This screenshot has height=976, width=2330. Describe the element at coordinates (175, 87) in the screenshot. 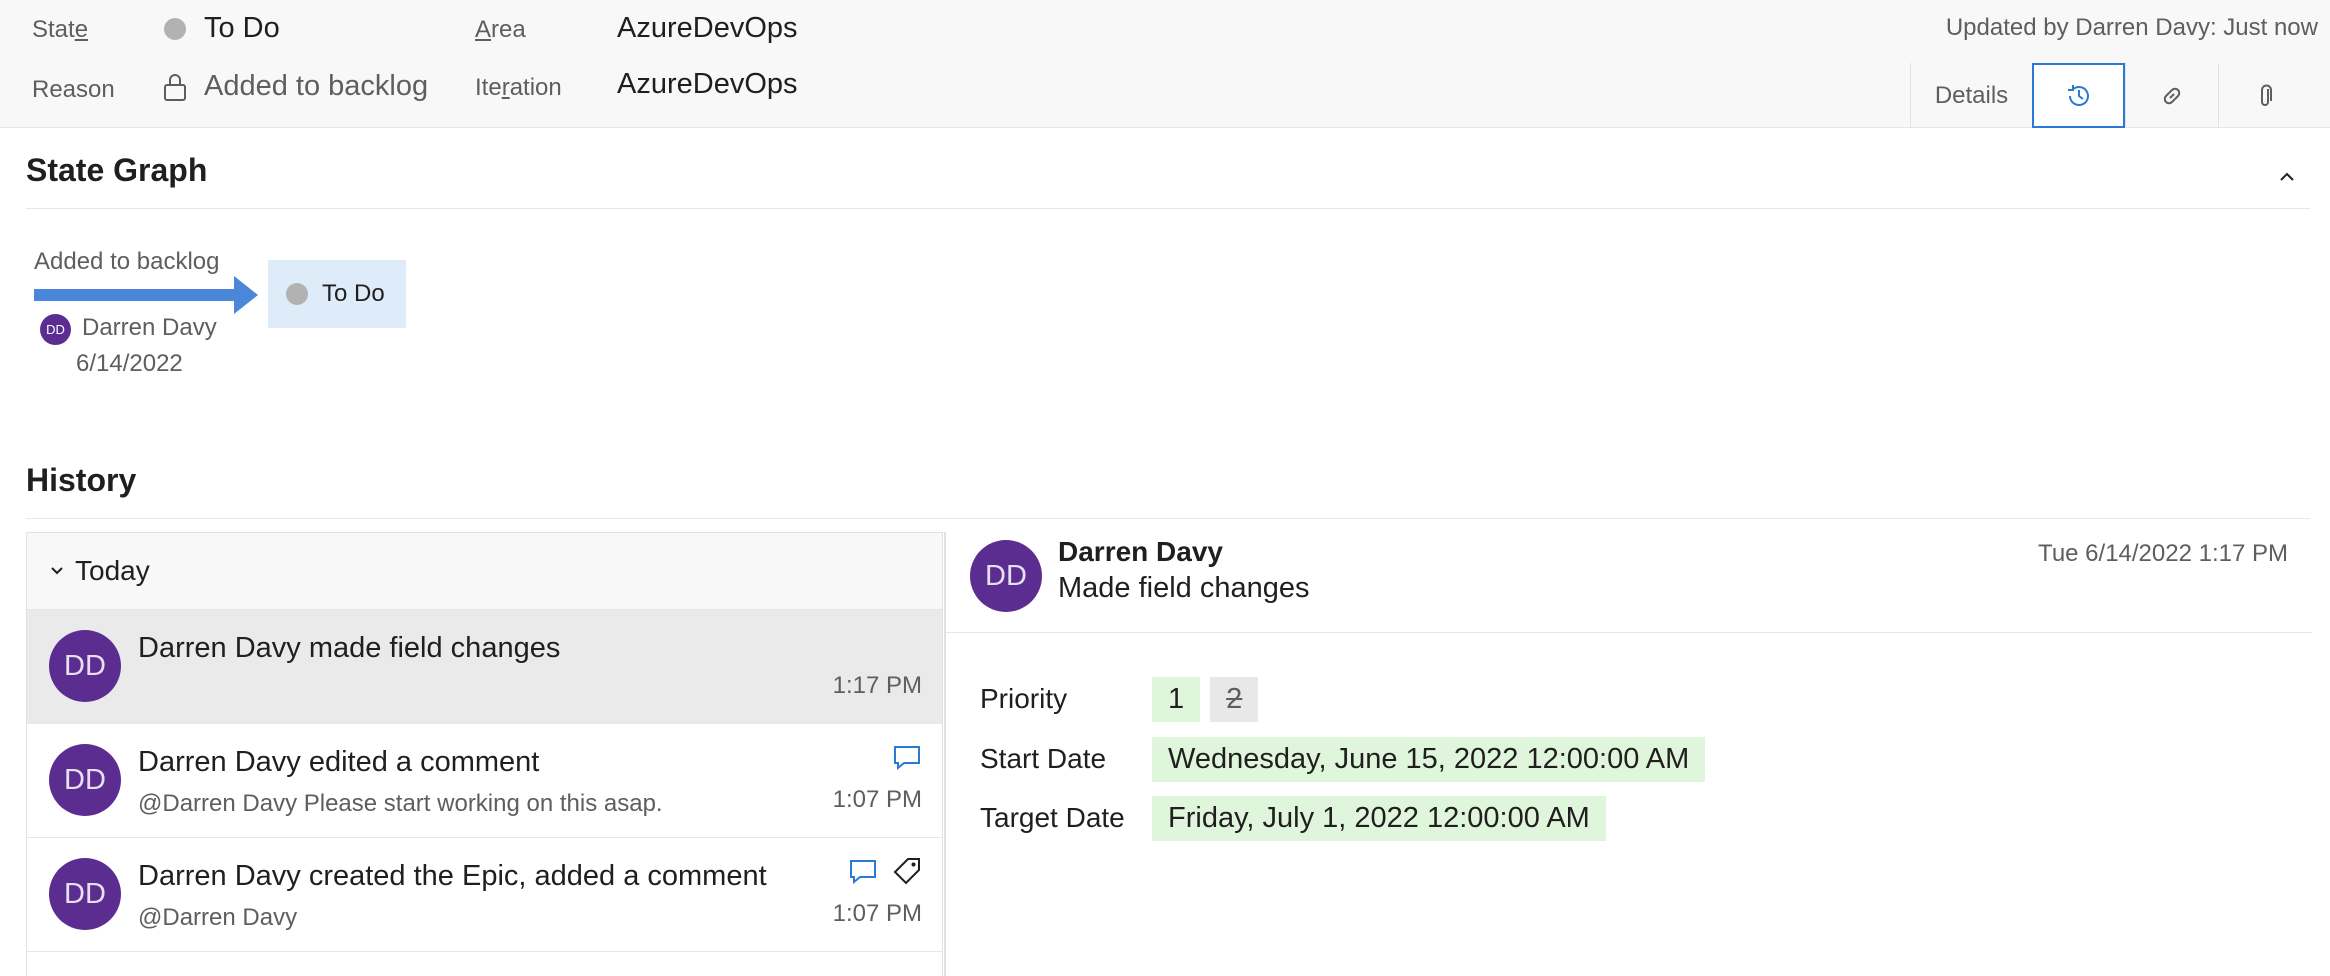

I see `lock-icon` at that location.